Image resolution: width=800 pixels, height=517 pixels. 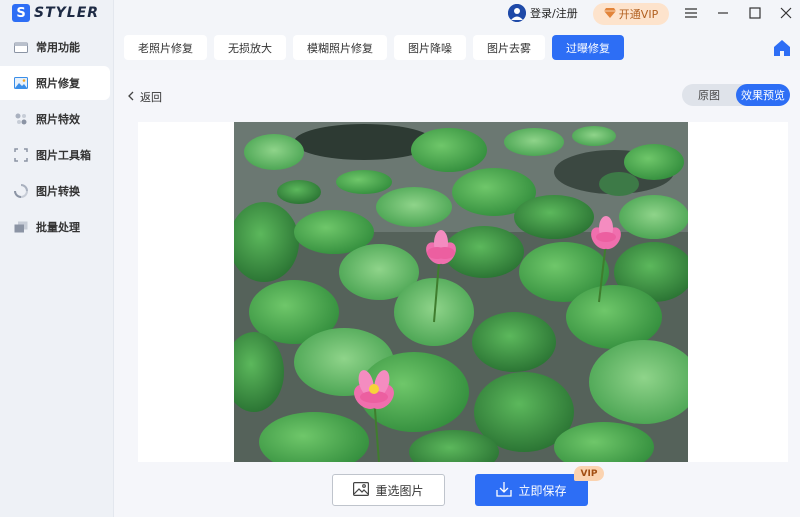 I want to click on sidebar-item-label: 常用功能, so click(x=58, y=47).